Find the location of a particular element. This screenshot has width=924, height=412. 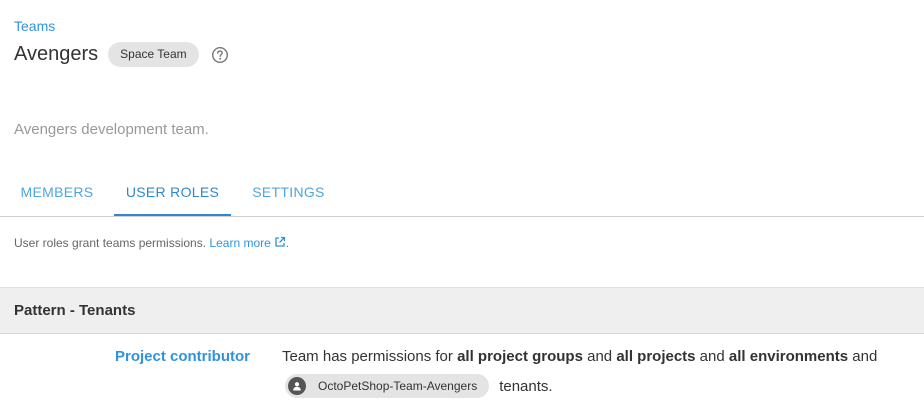

tab-user-roles-label: USER ROLES is located at coordinates (172, 192).